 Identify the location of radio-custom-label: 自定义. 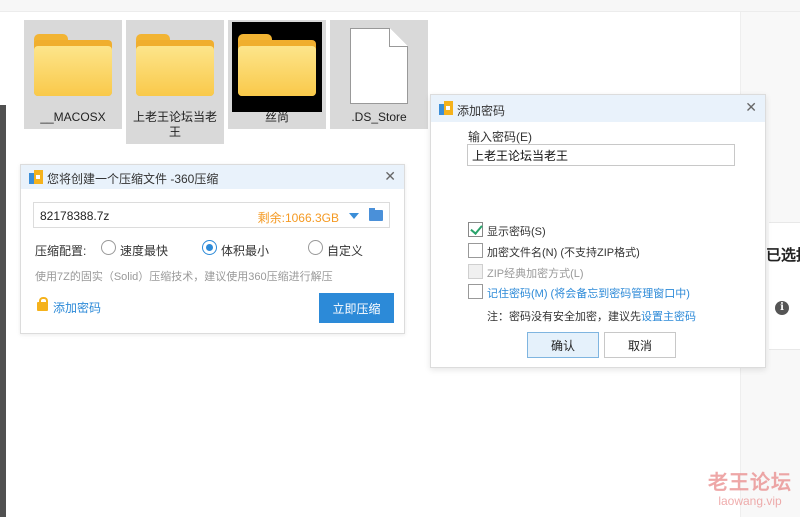
(345, 250).